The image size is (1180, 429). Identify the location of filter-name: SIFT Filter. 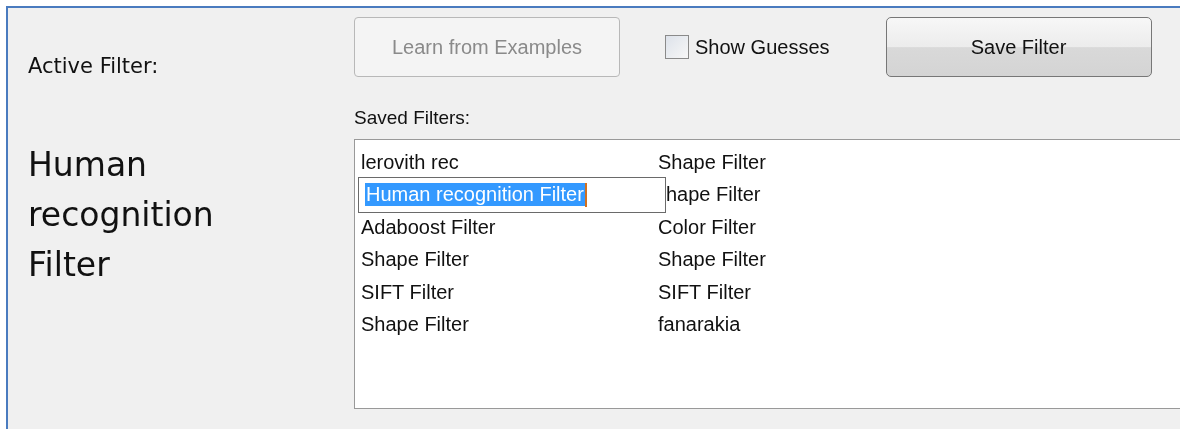
(509, 292).